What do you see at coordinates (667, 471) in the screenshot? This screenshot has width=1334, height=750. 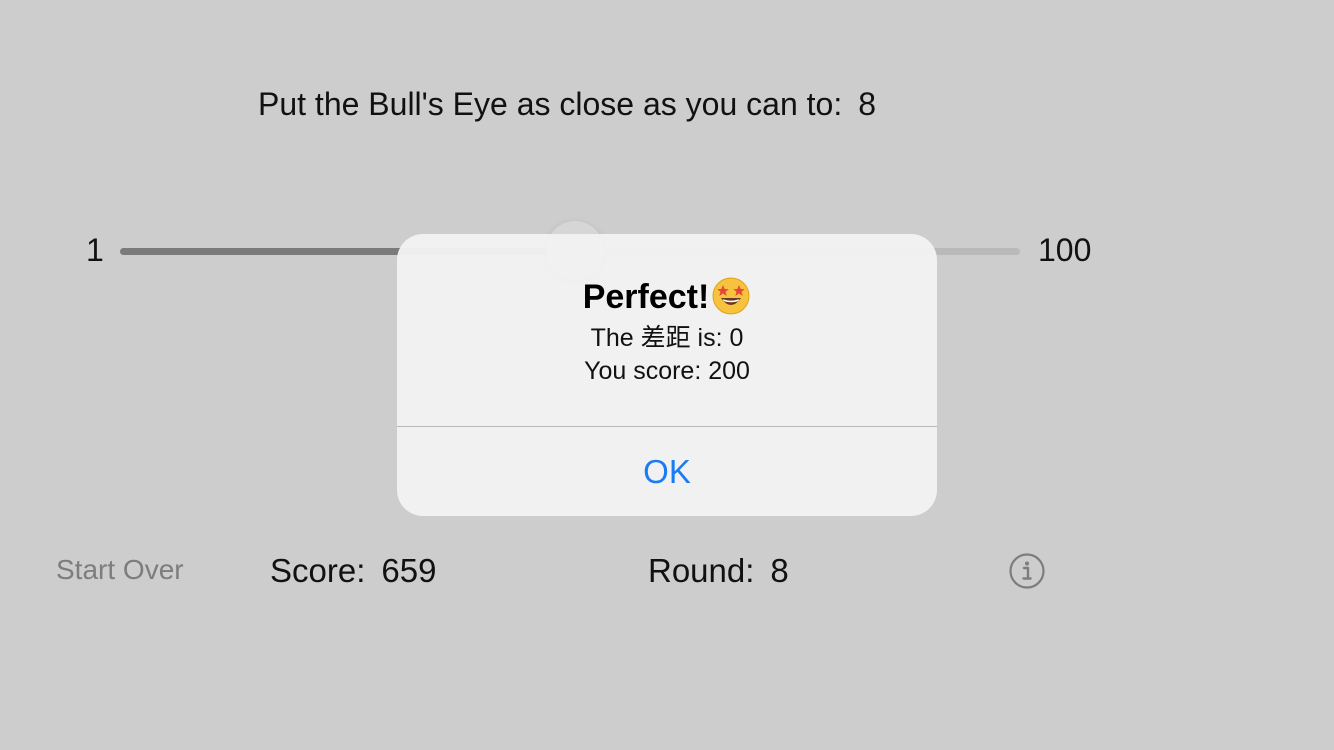 I see `ok-button: OK` at bounding box center [667, 471].